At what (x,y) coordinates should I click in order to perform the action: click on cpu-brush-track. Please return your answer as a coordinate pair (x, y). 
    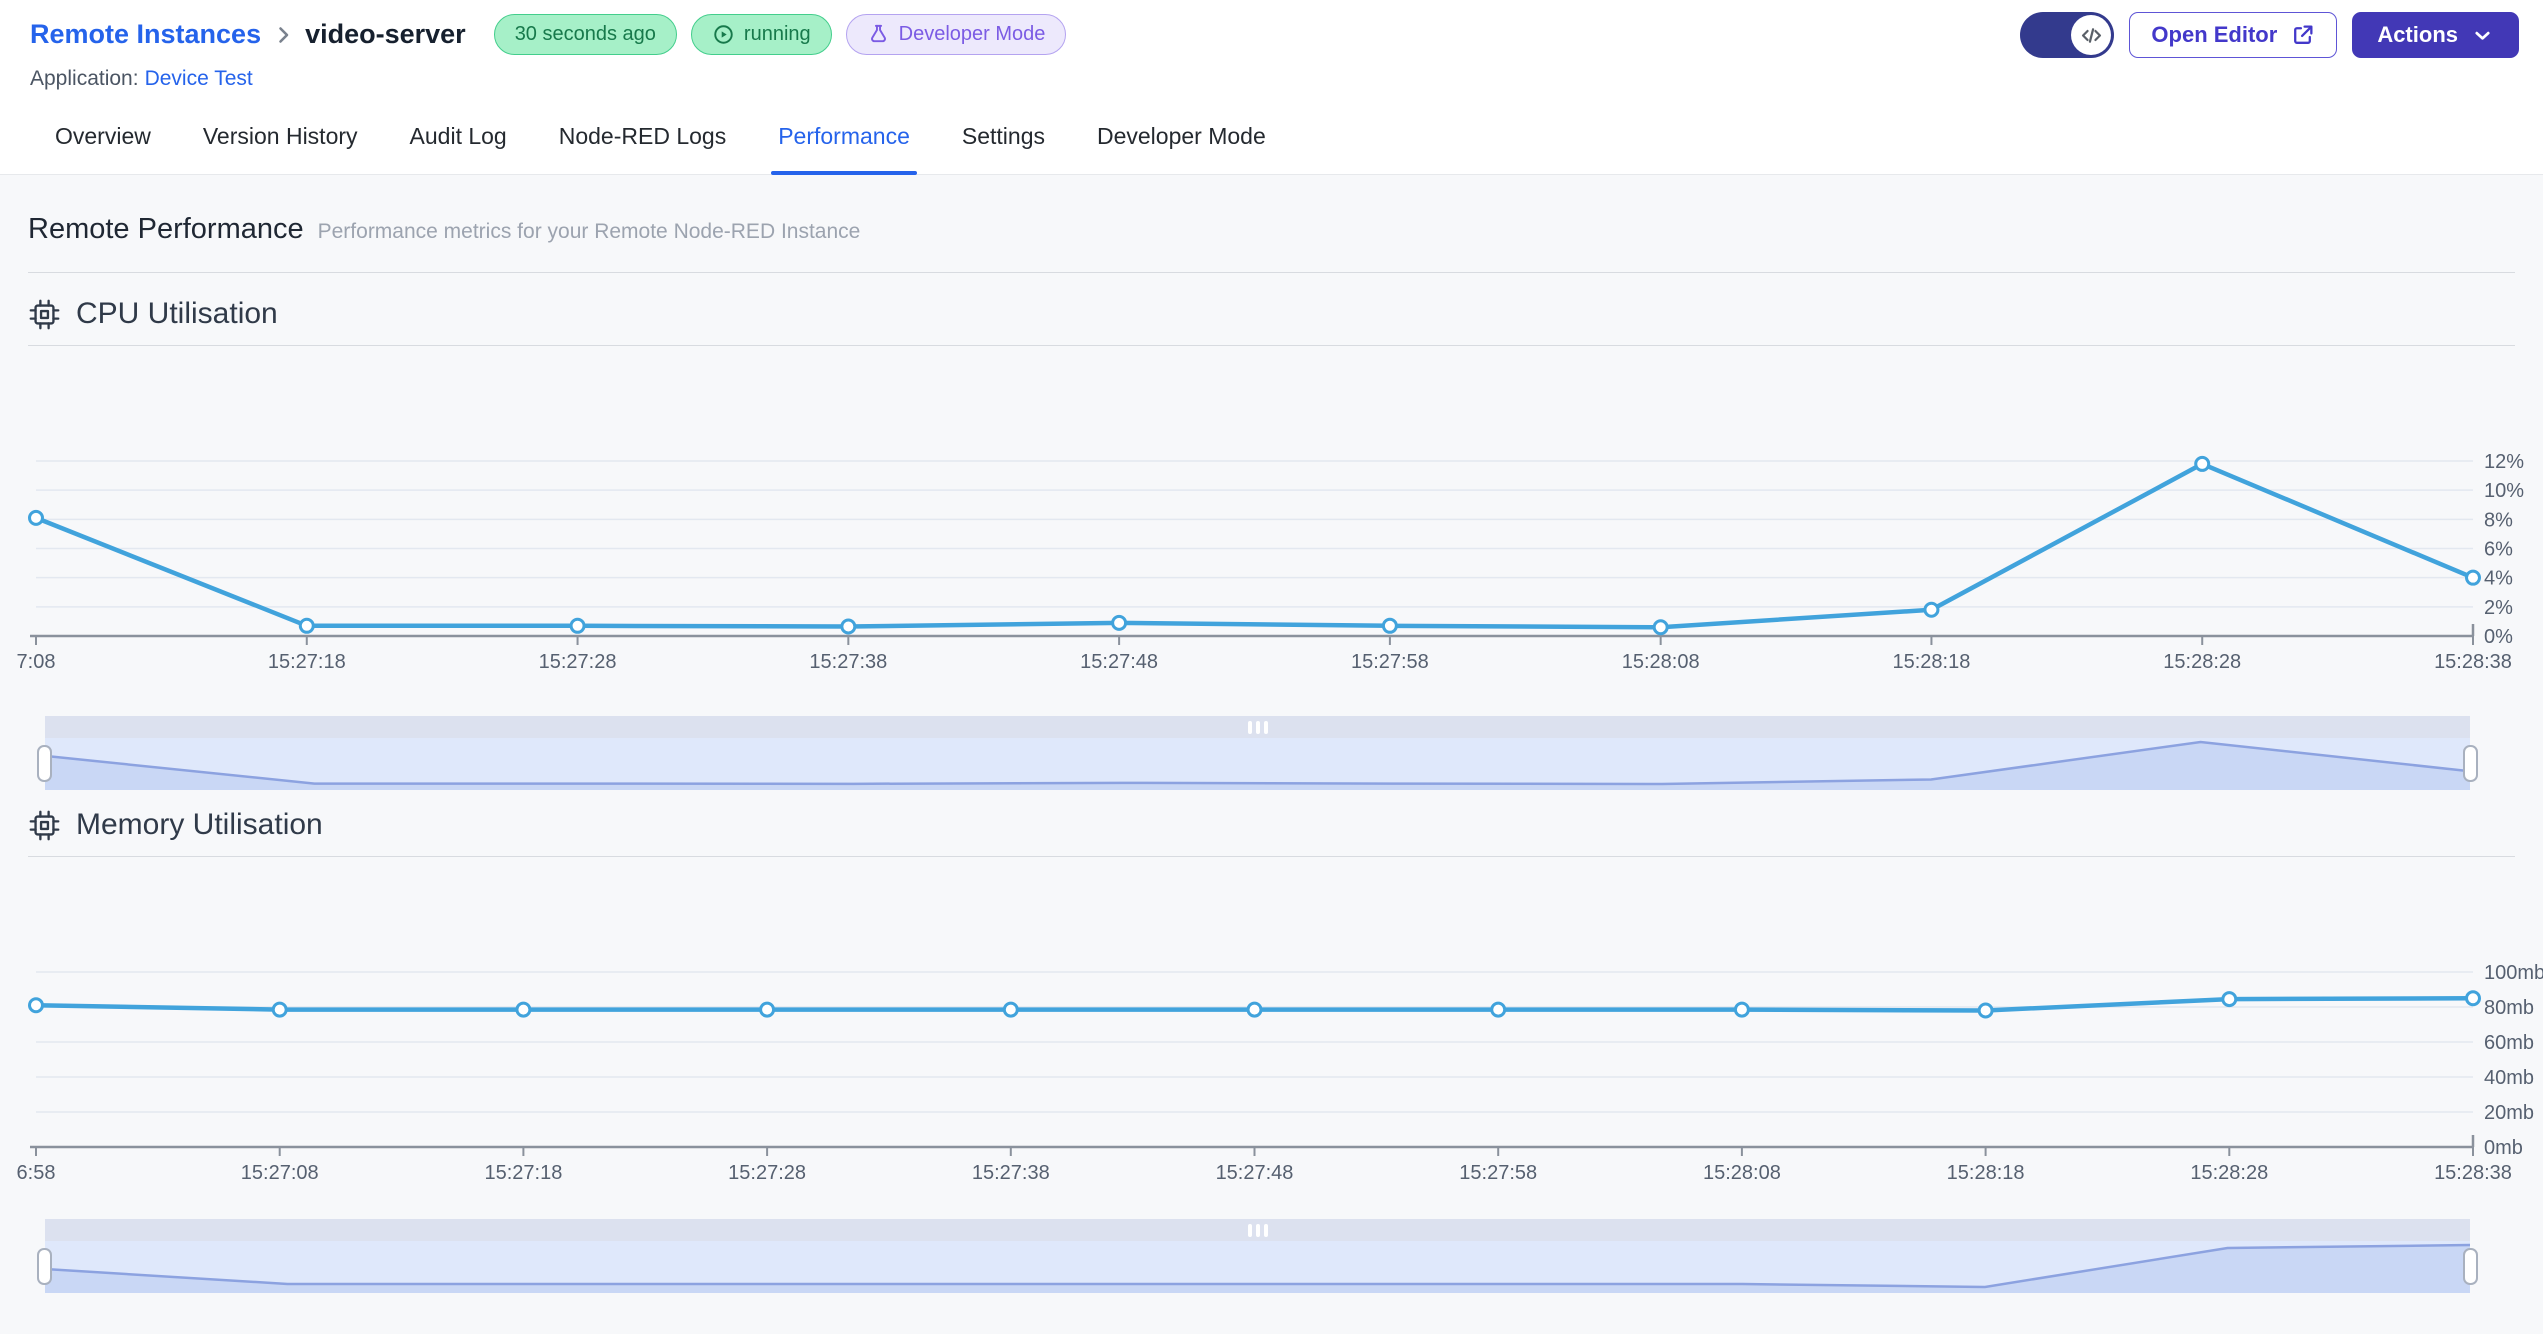
    Looking at the image, I should click on (1257, 764).